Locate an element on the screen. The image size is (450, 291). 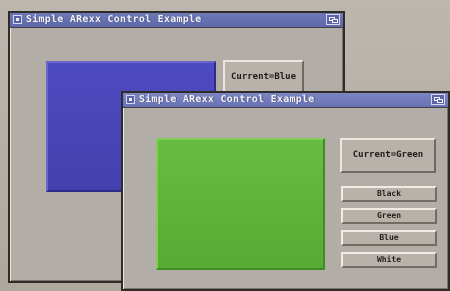
blue-button: Blue is located at coordinates (389, 238).